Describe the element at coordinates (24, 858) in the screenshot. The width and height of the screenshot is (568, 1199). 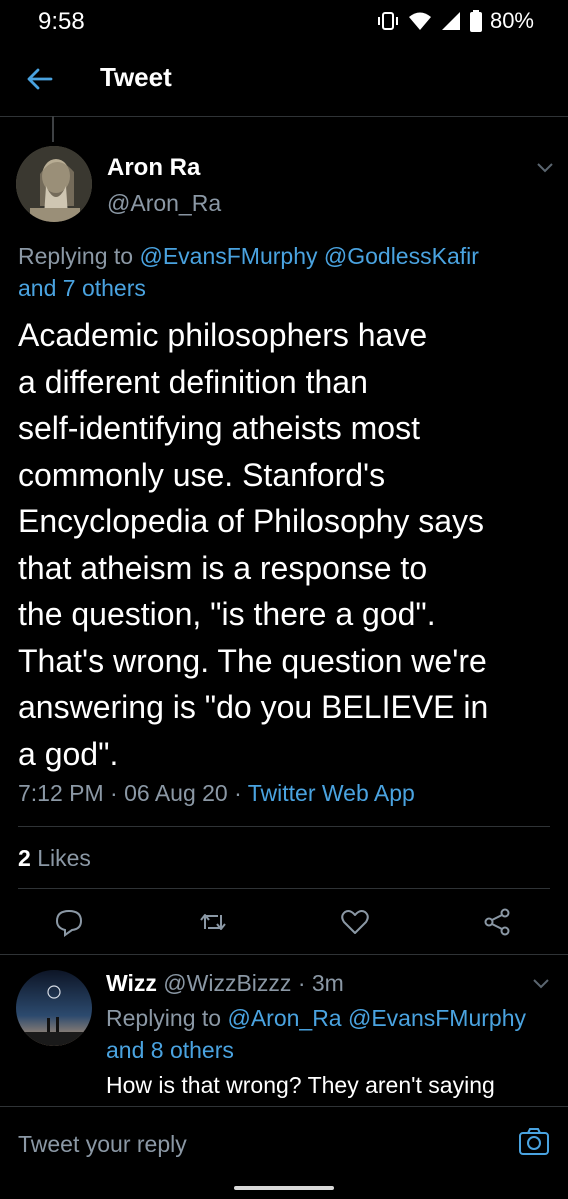
I see `likes-count: 2` at that location.